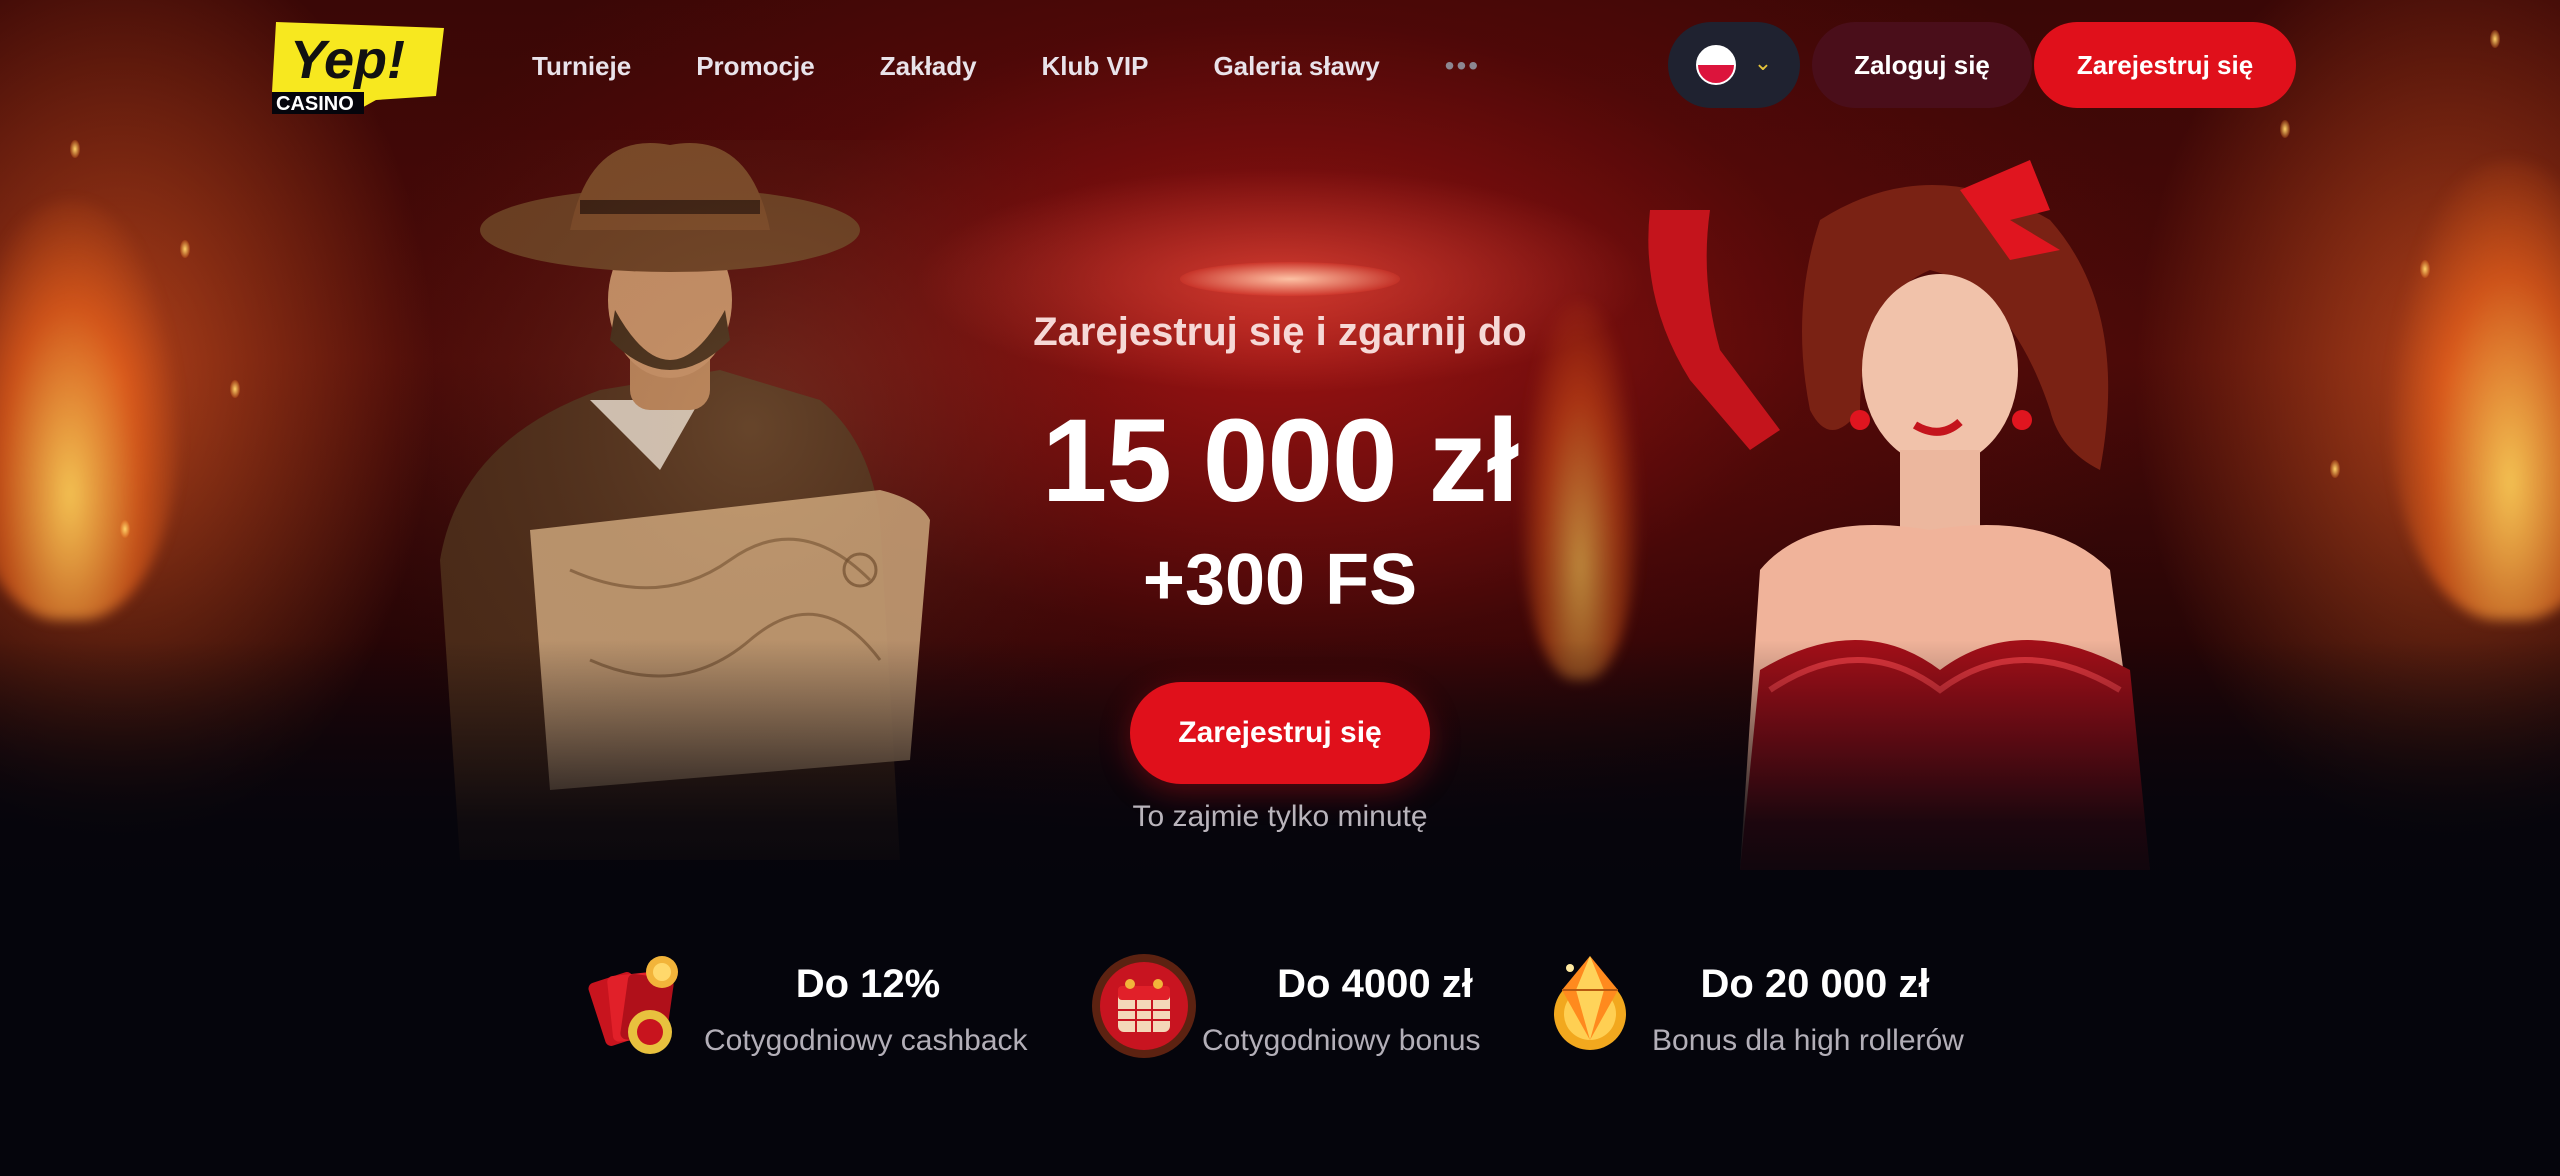  What do you see at coordinates (1808, 1040) in the screenshot?
I see `feature-description: Bonus dla high rollerów` at bounding box center [1808, 1040].